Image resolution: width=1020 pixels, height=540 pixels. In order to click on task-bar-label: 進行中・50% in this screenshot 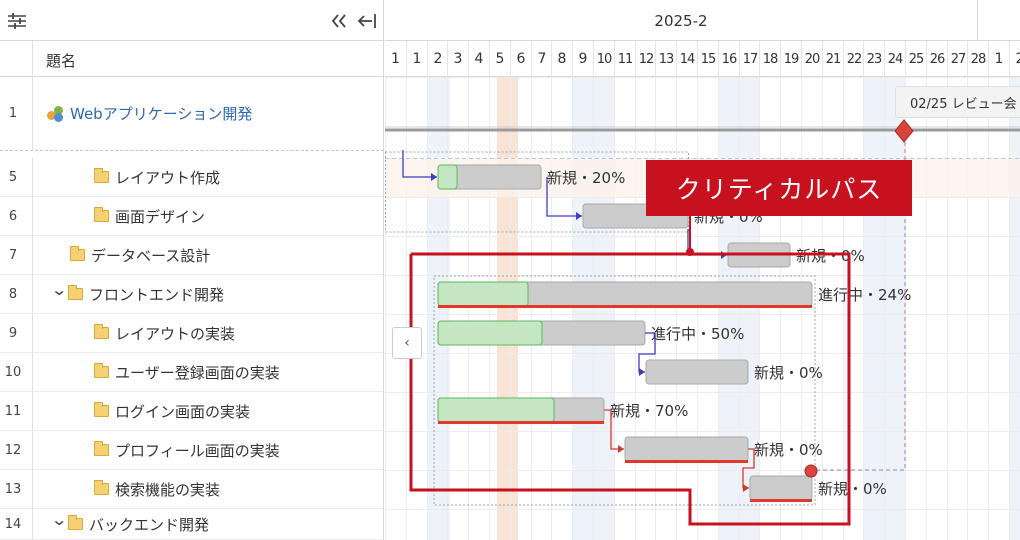, I will do `click(697, 334)`.